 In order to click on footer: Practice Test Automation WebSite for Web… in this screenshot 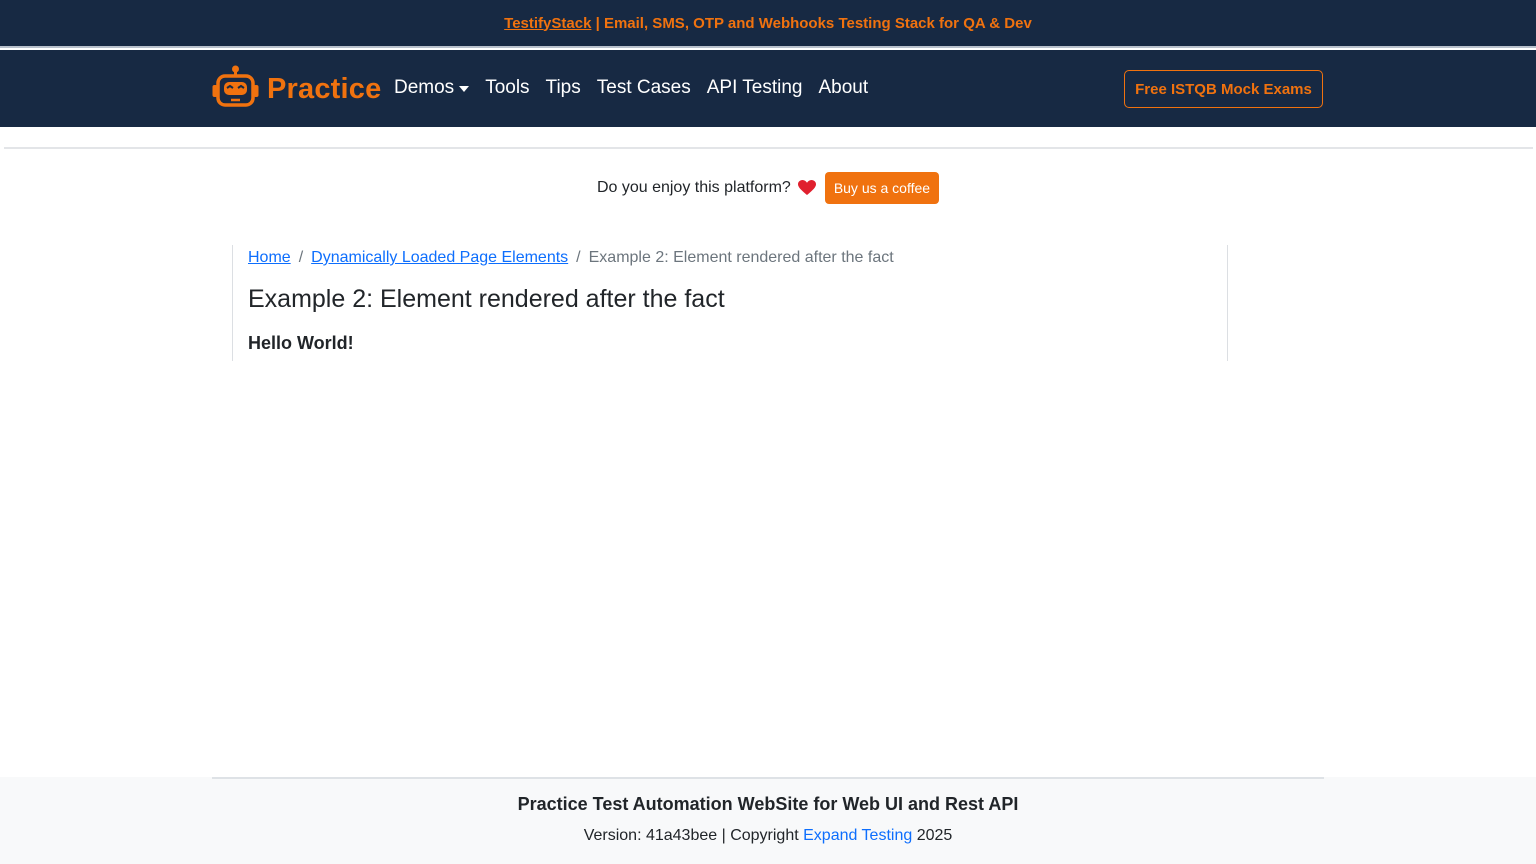, I will do `click(768, 820)`.